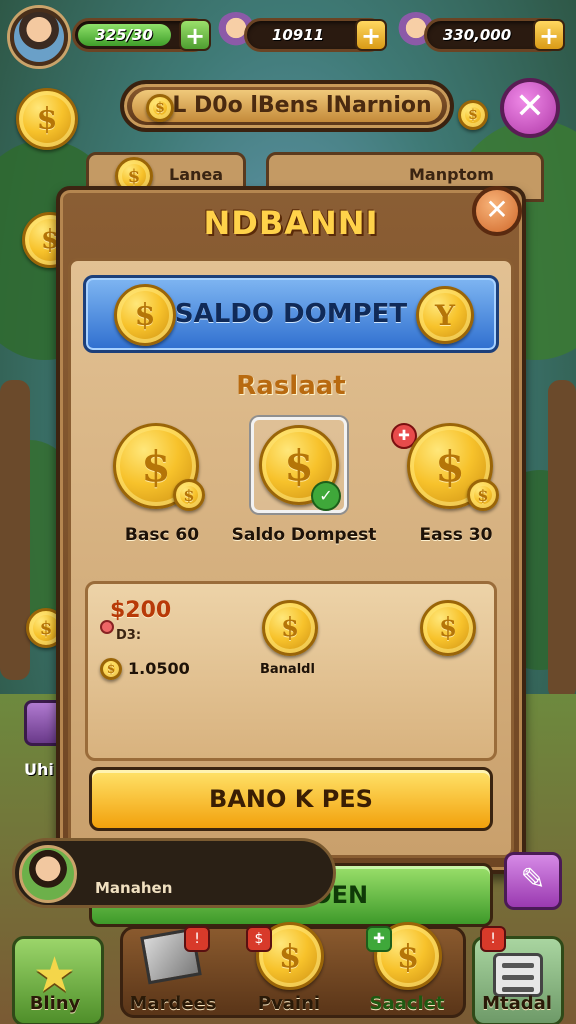 Image resolution: width=576 pixels, height=1024 pixels. Describe the element at coordinates (456, 491) in the screenshot. I see `payment-option: ✚ $ $ Eass 30` at that location.